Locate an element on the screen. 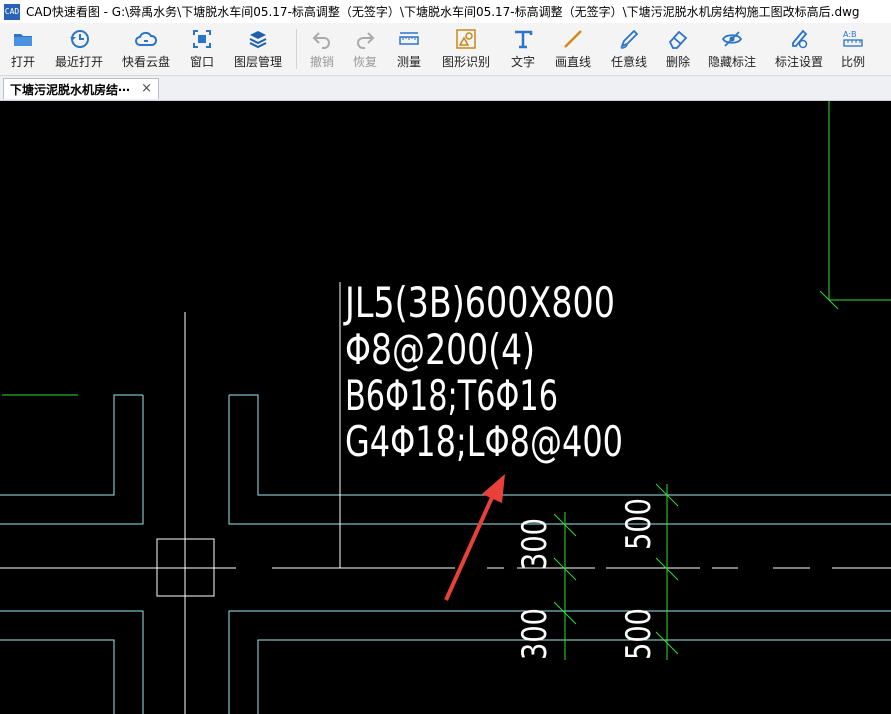 The width and height of the screenshot is (891, 714). redo-button: 恢复 is located at coordinates (365, 49).